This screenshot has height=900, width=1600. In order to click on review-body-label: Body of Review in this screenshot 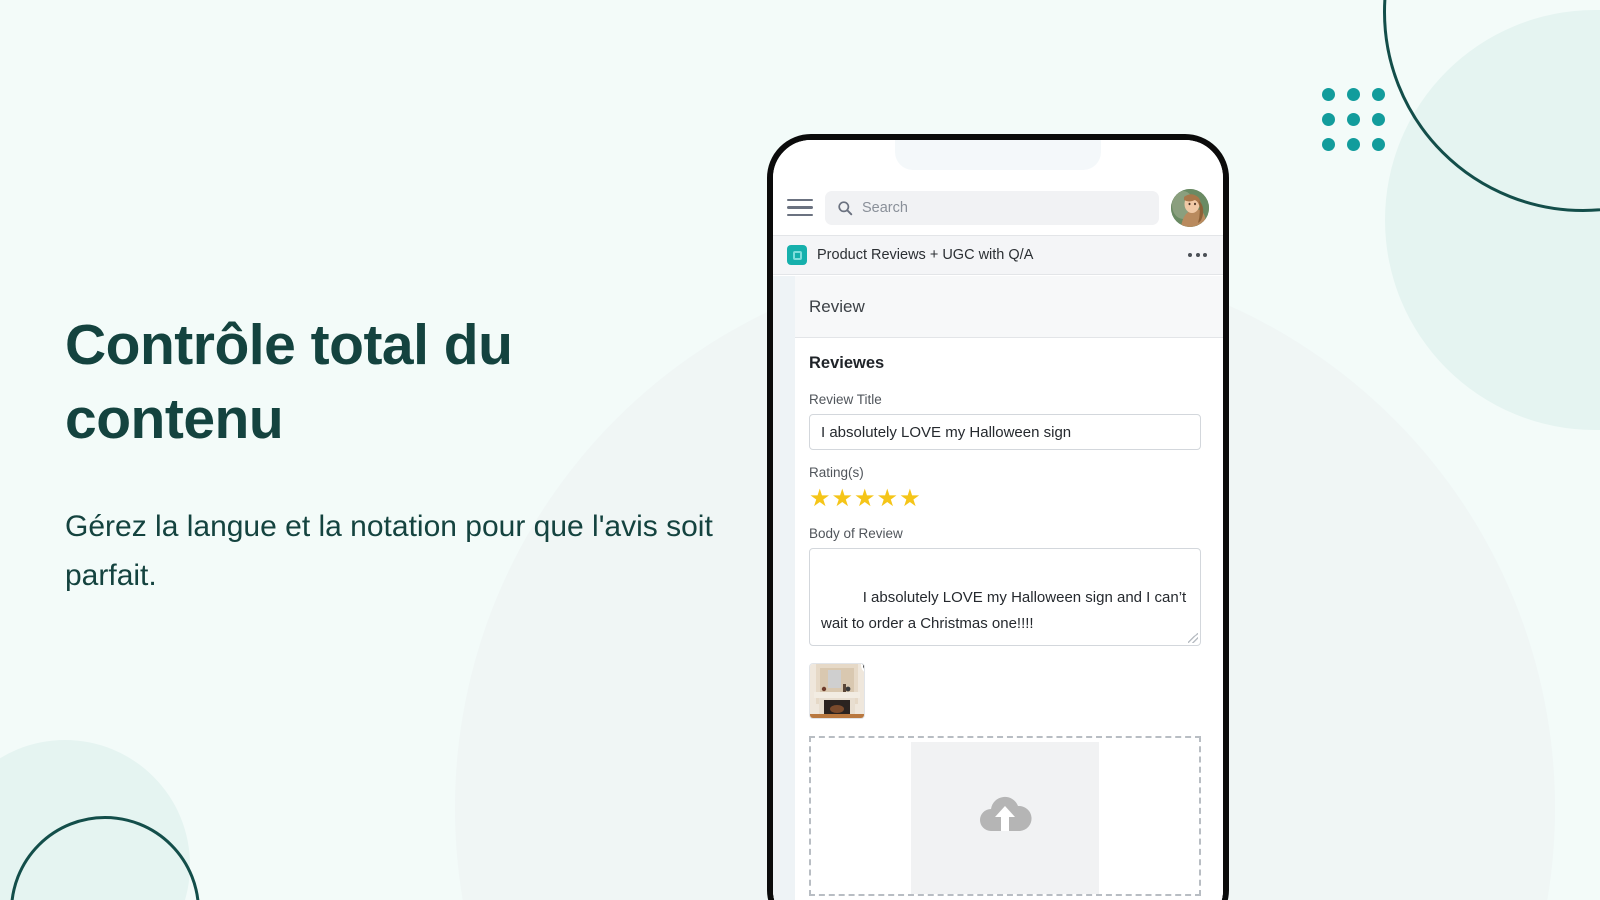, I will do `click(856, 533)`.